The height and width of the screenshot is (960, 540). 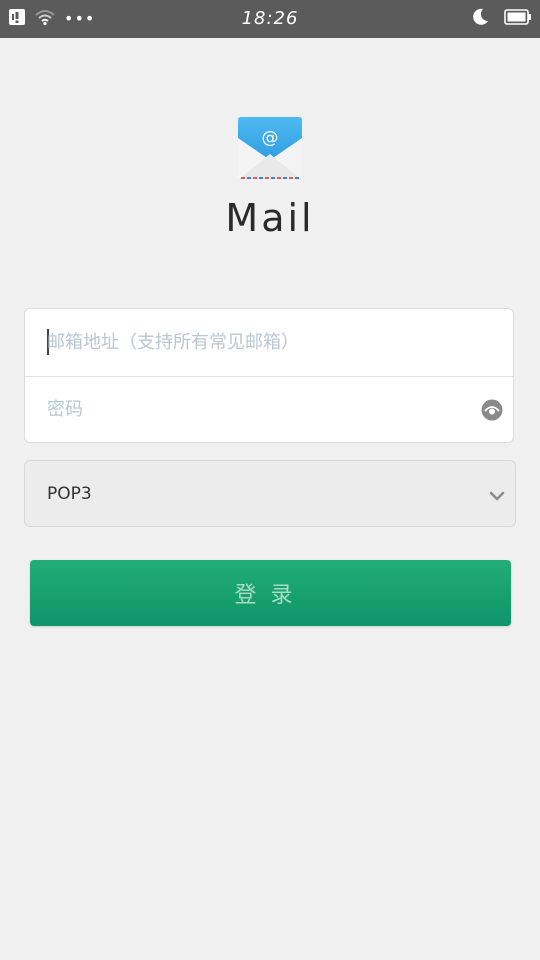 I want to click on app-title: Mail, so click(x=270, y=218).